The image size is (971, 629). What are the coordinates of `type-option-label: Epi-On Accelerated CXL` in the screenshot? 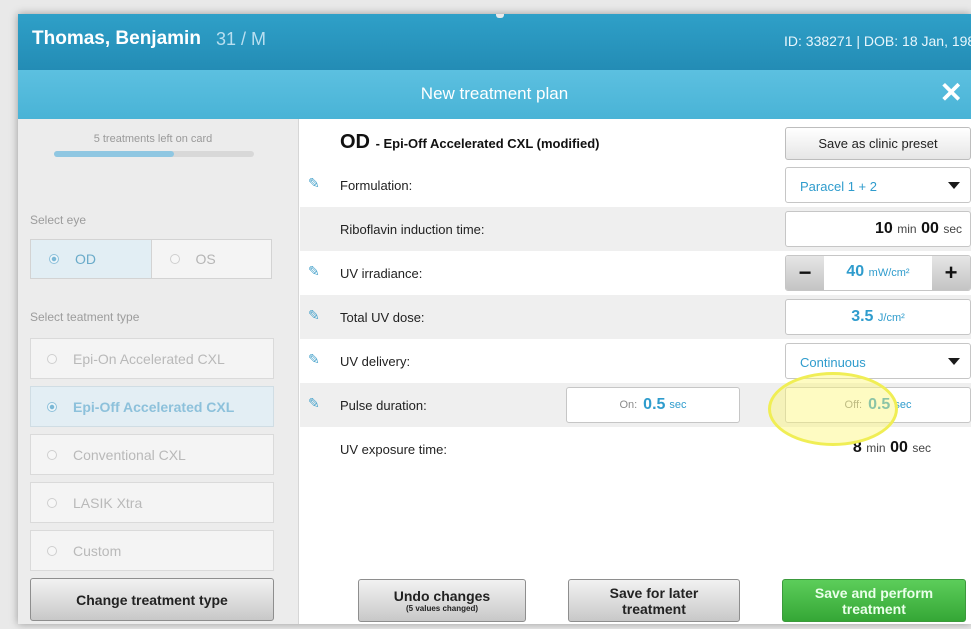 It's located at (149, 358).